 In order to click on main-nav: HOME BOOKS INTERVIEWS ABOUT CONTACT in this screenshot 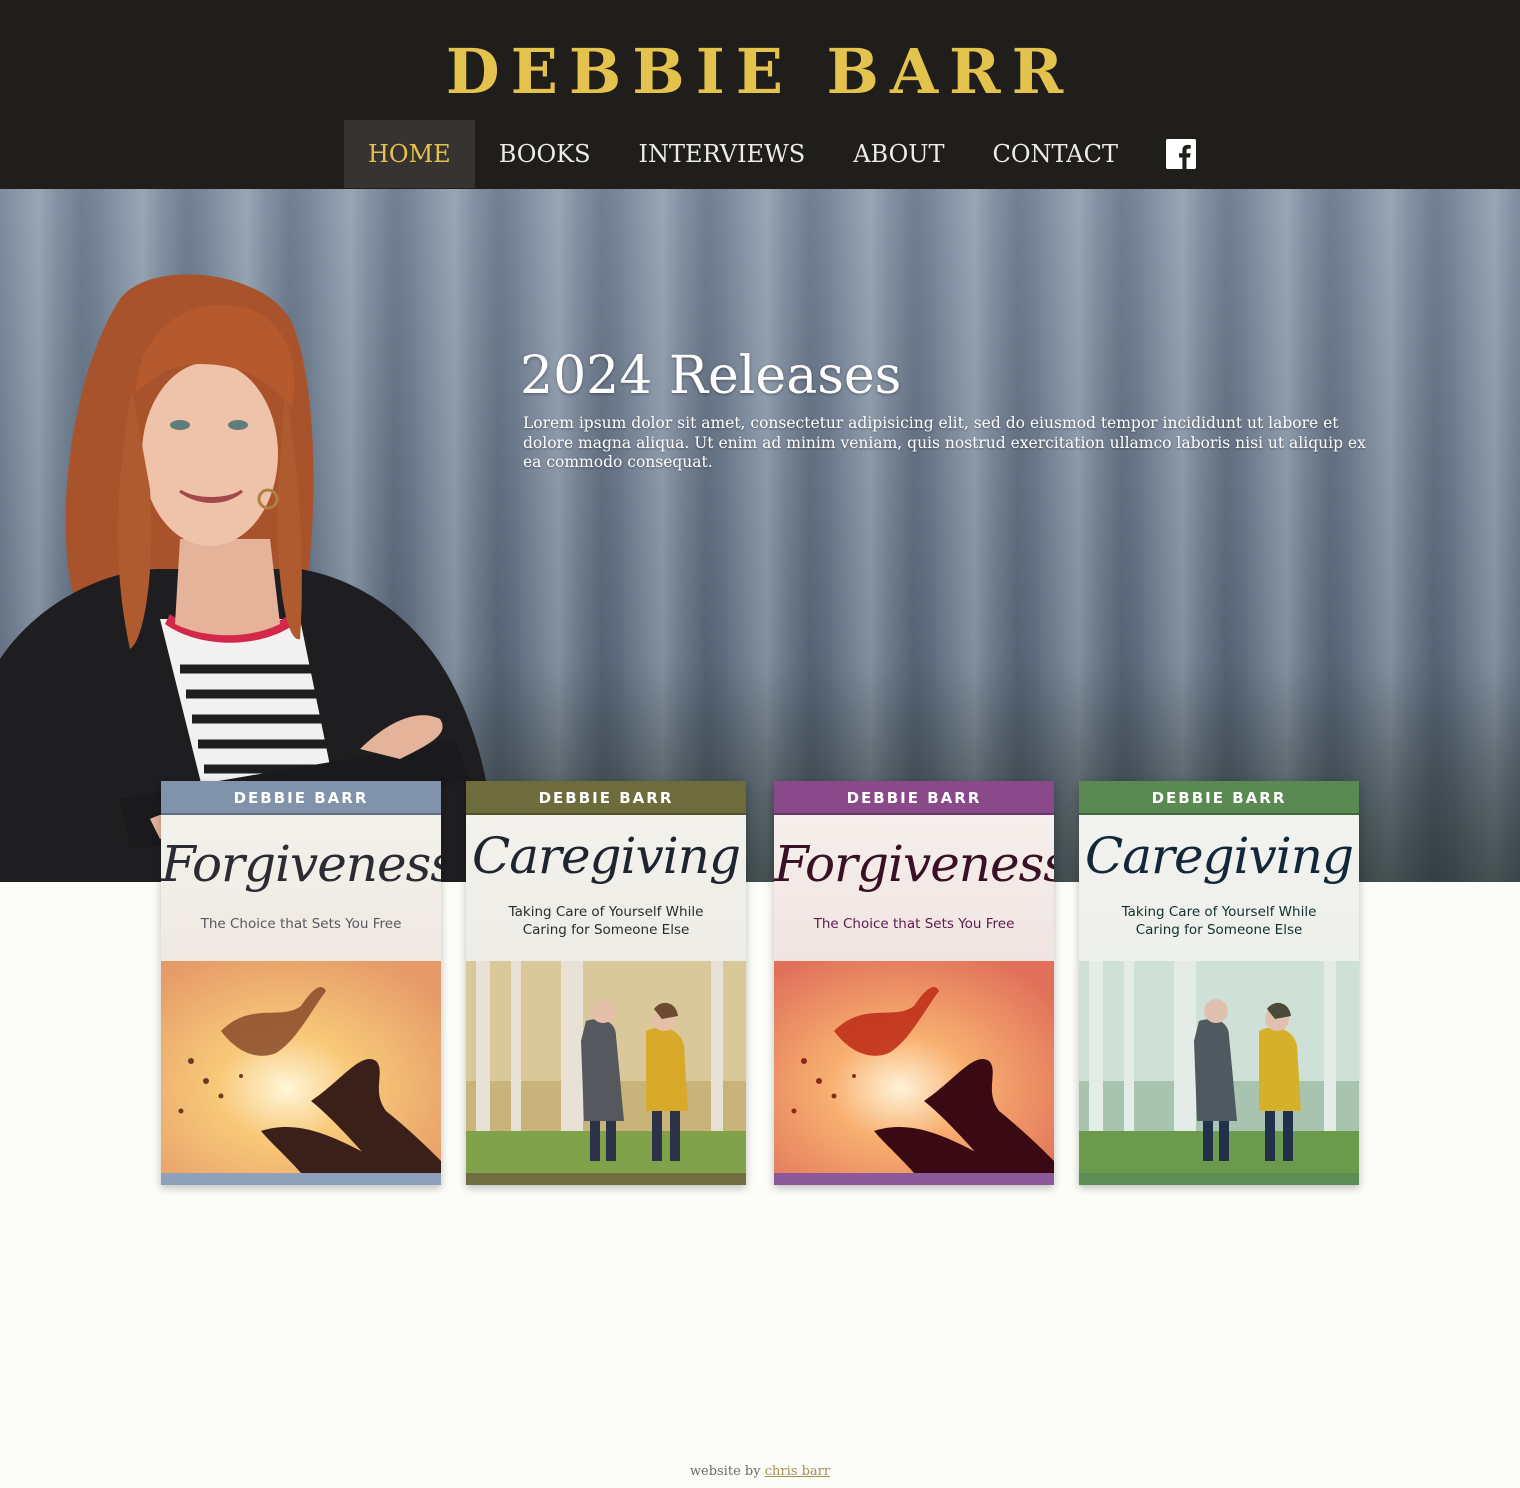, I will do `click(782, 154)`.